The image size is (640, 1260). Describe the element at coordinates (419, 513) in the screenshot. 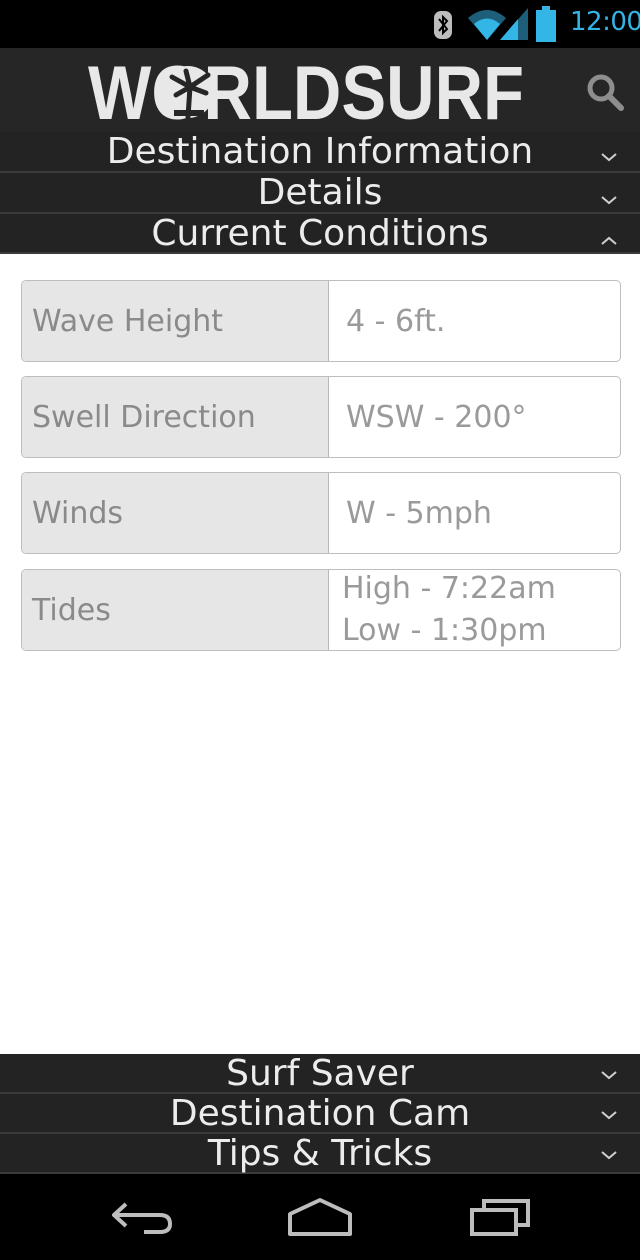

I see `condition-value: W - 5mph` at that location.